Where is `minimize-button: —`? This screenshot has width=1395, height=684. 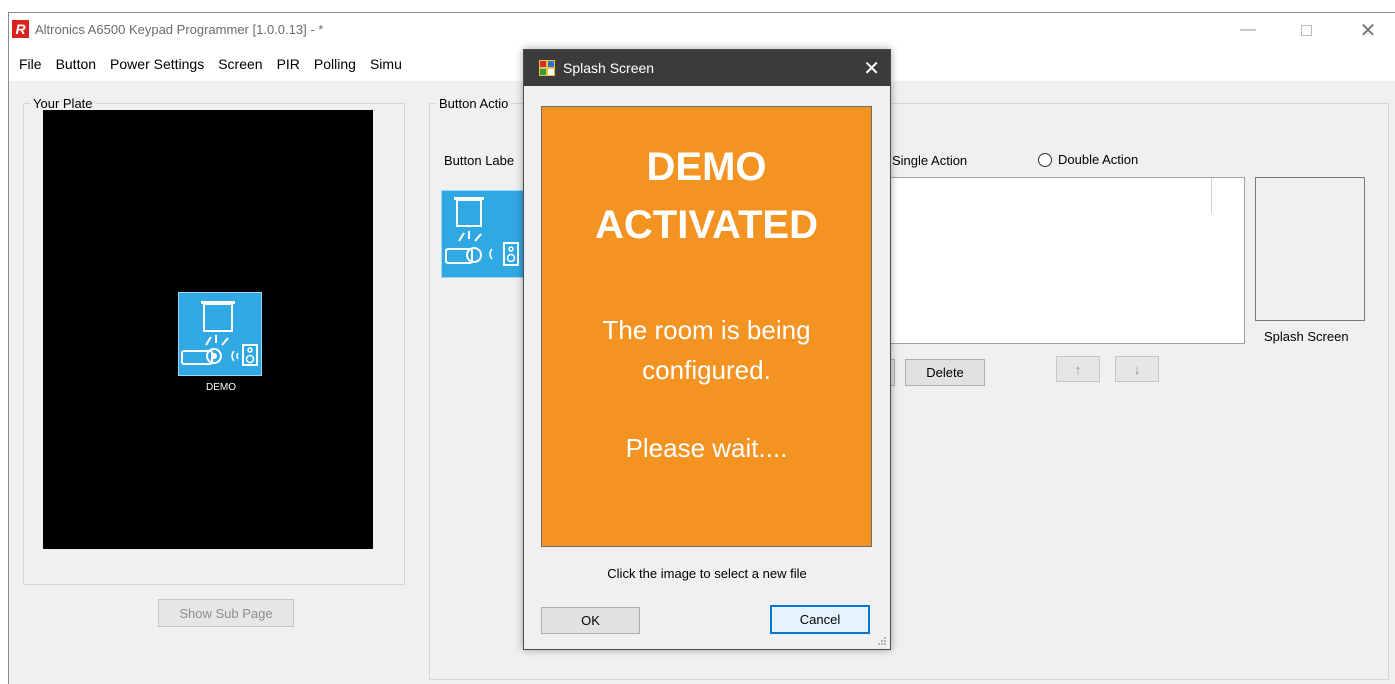 minimize-button: — is located at coordinates (1248, 30).